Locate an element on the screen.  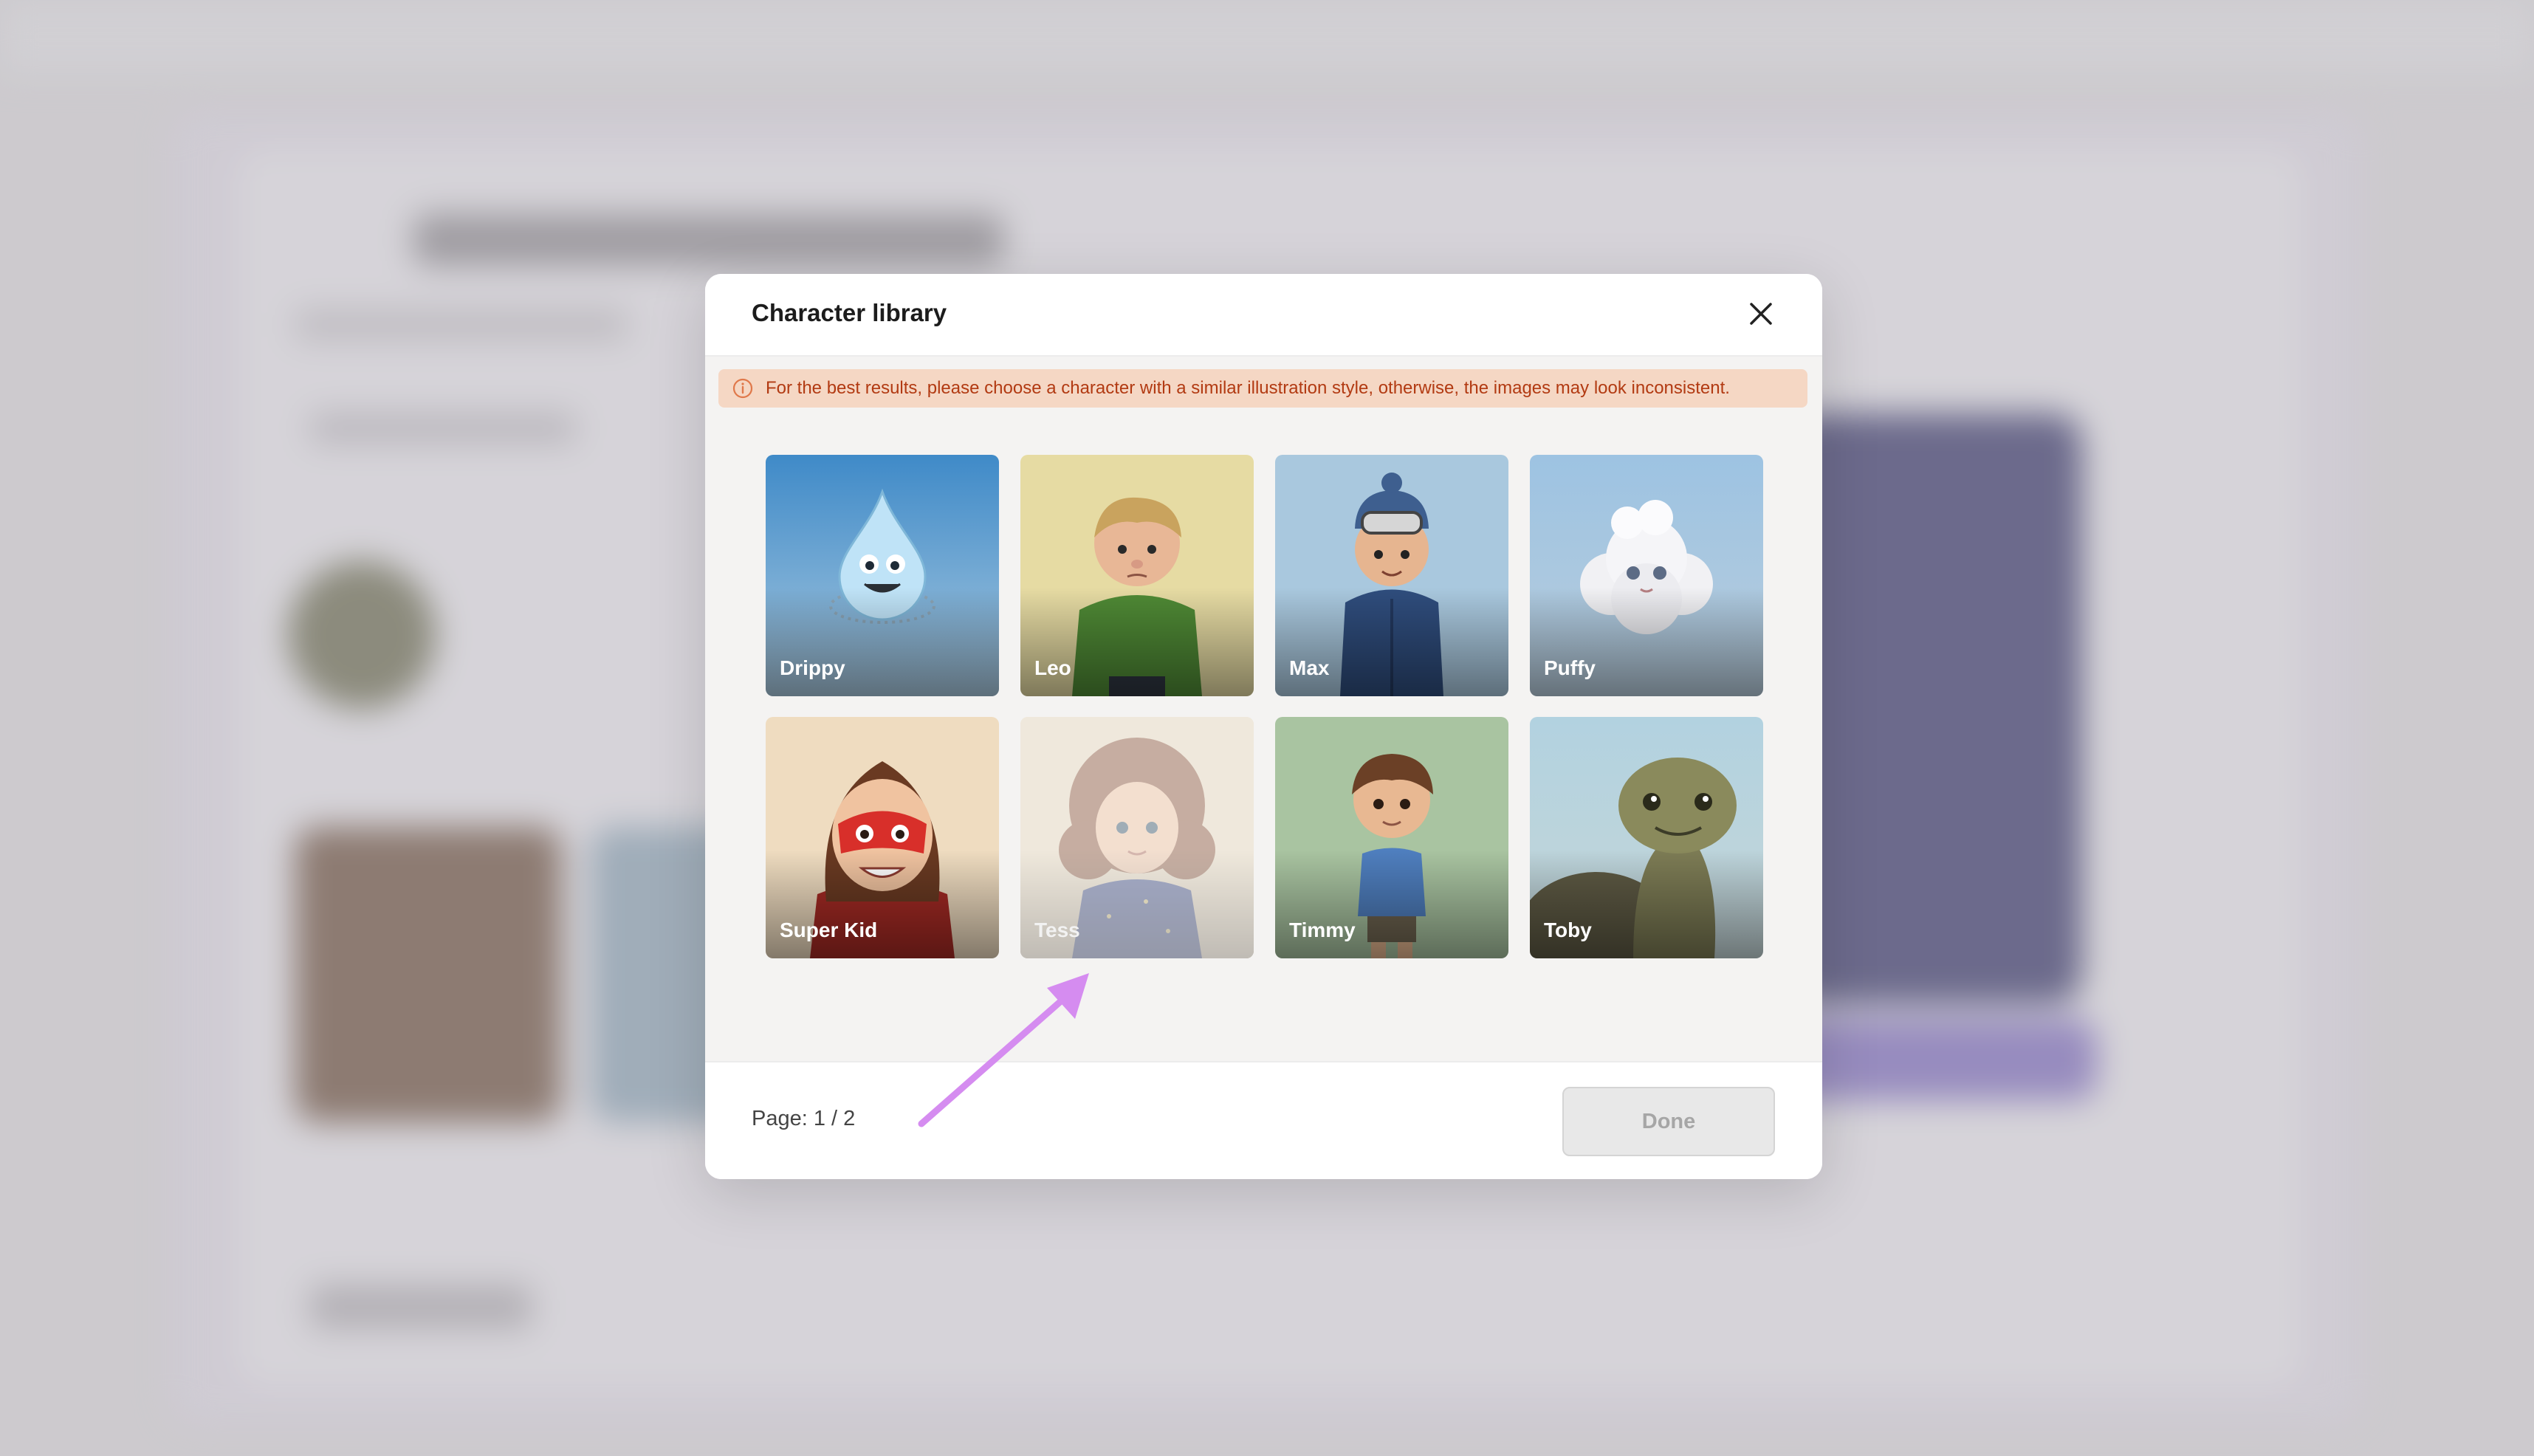
character-card-max: Max is located at coordinates (1391, 576).